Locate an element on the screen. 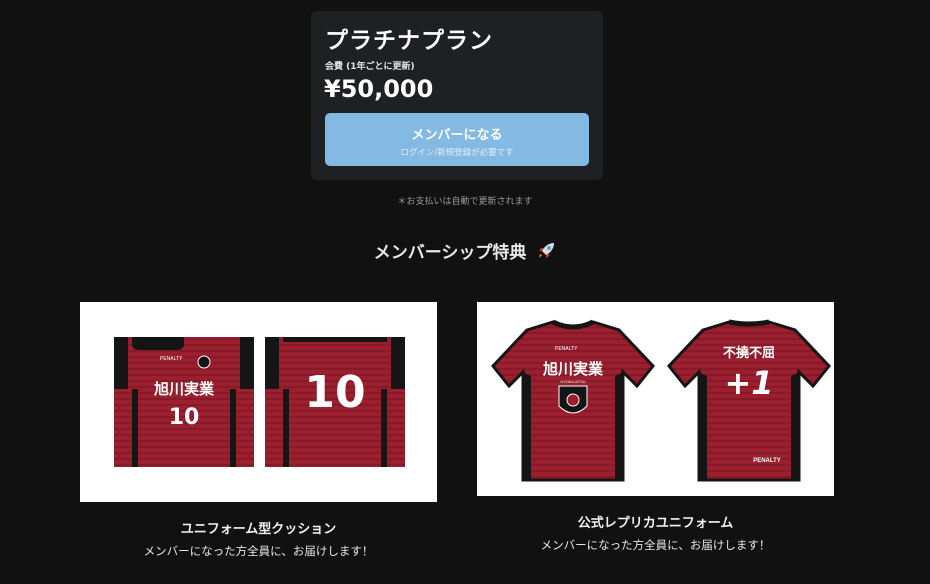 This screenshot has width=930, height=584. uniform-image: PENALTY 旭川実業 KYOKUJITSU 不撓不屈 +1 PENALTY is located at coordinates (655, 399).